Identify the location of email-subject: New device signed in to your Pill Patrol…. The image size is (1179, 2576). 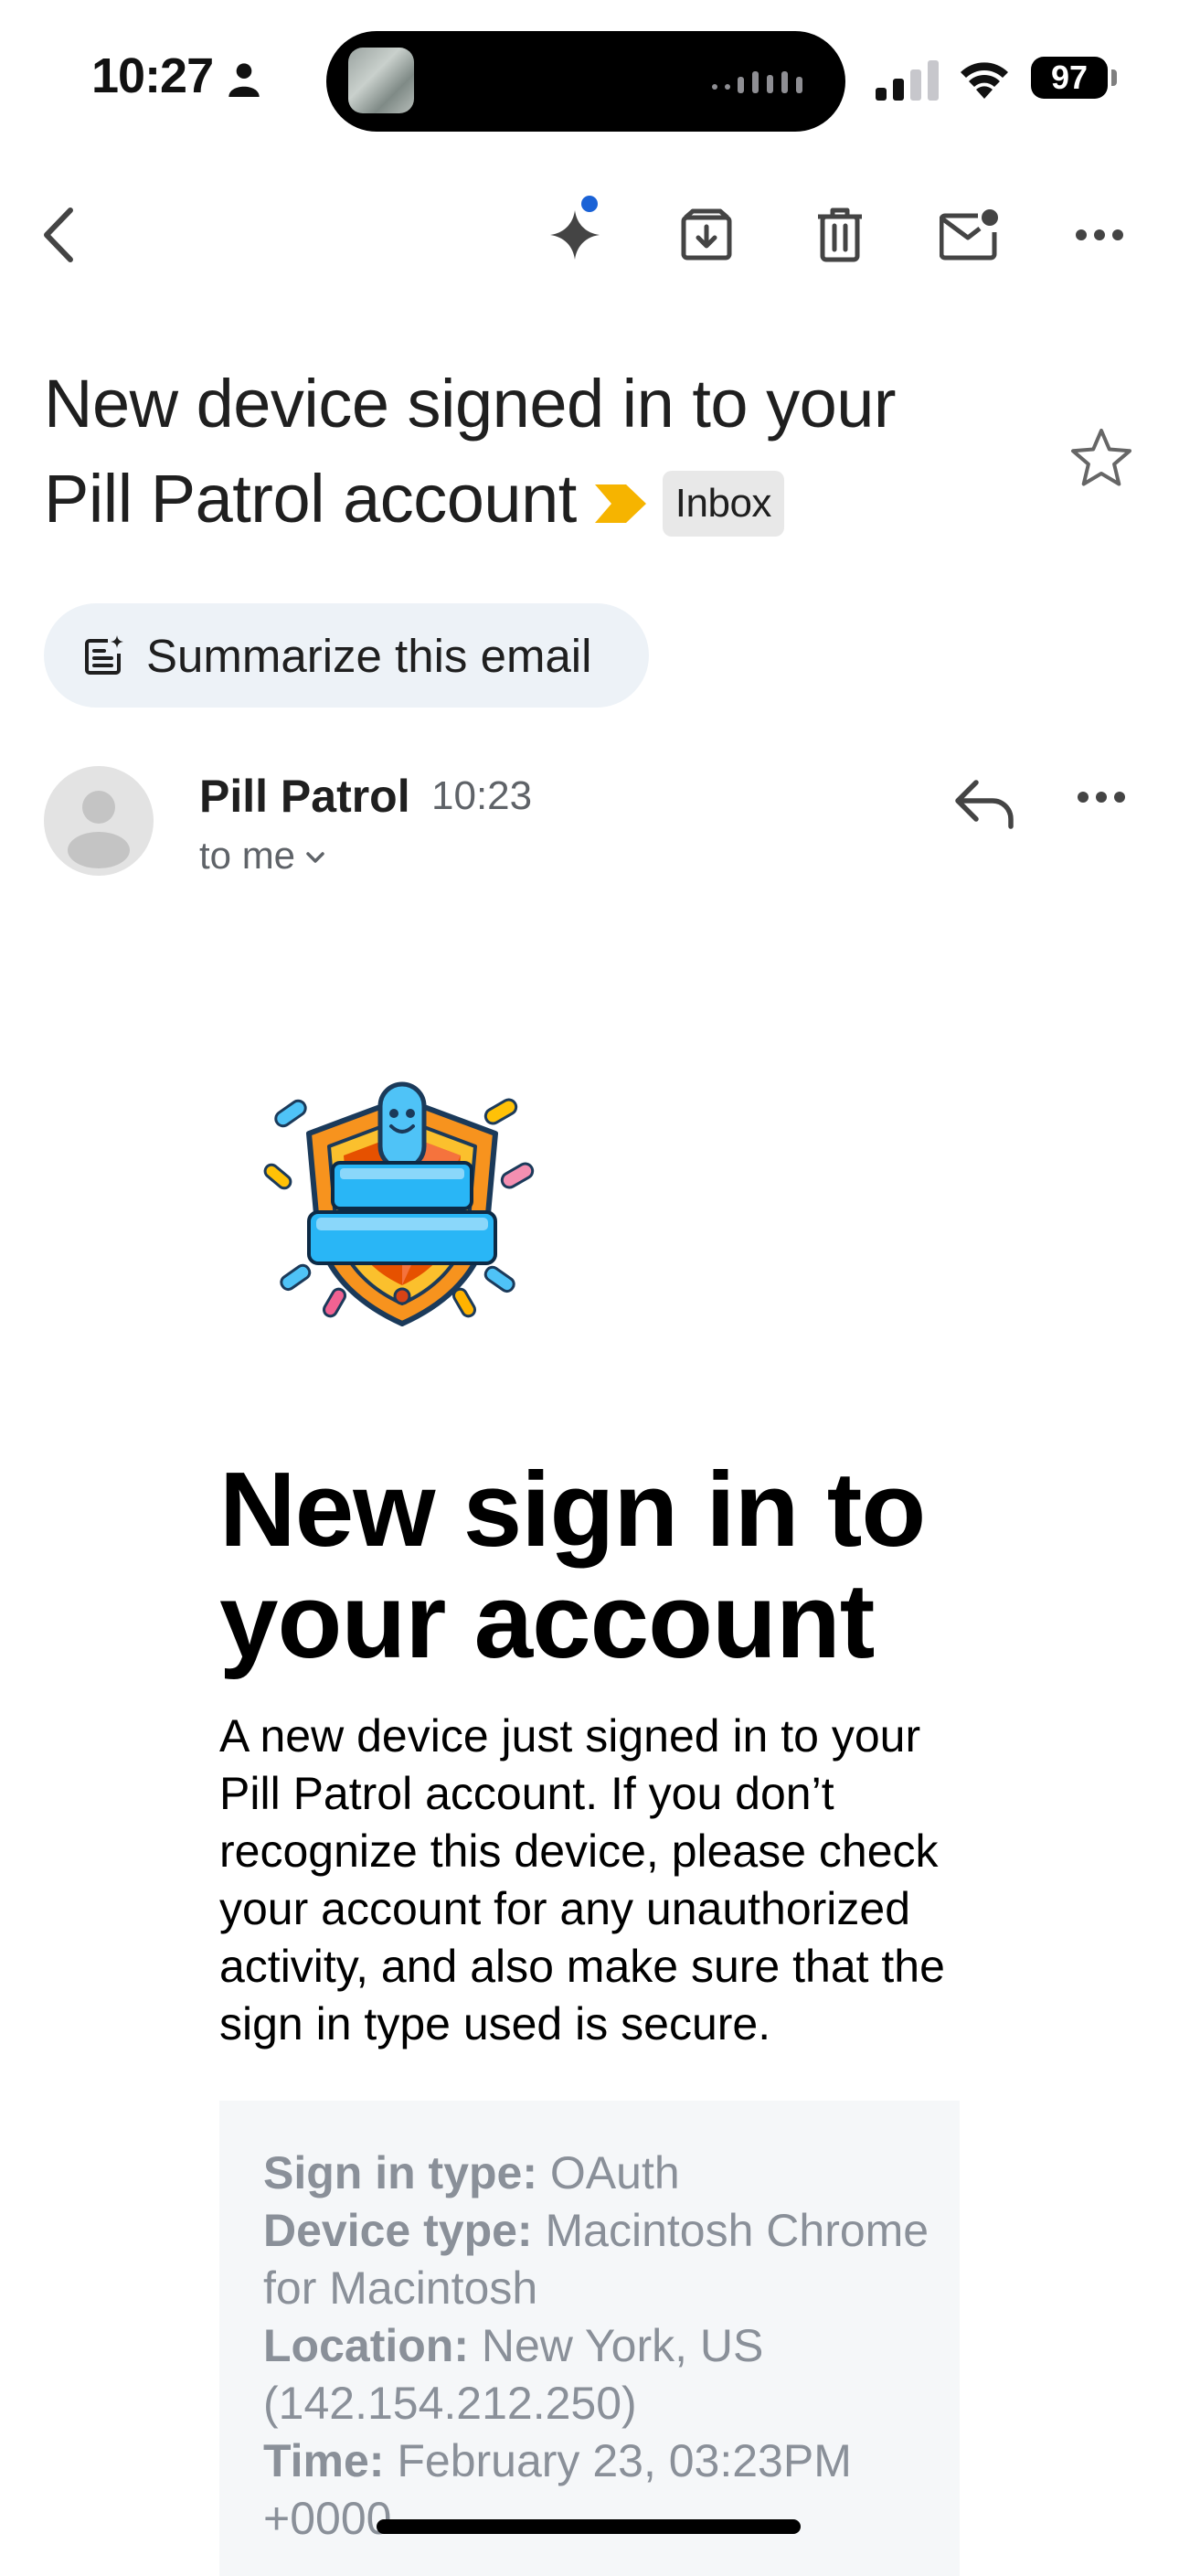
(501, 452).